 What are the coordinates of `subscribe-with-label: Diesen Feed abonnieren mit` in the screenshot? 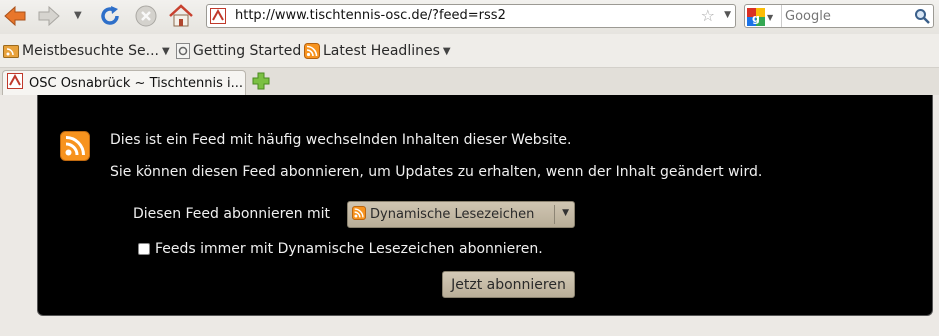 It's located at (232, 214).